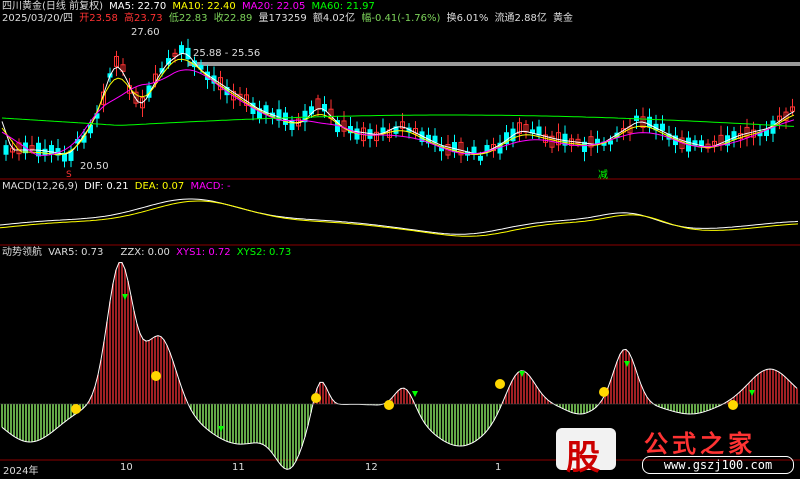 The width and height of the screenshot is (800, 479). Describe the element at coordinates (106, 186) in the screenshot. I see `macd-dif: DIF: 0.21` at that location.